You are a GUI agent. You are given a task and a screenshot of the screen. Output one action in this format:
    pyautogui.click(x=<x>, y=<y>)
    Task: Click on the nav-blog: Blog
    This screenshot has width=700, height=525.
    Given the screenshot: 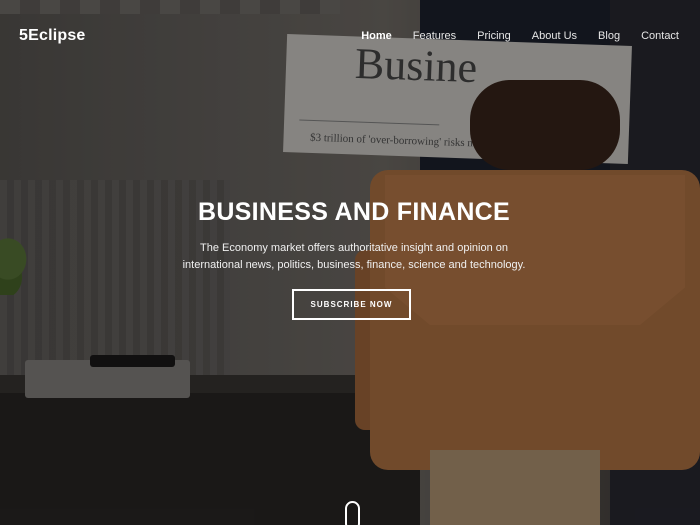 What is the action you would take?
    pyautogui.click(x=609, y=36)
    